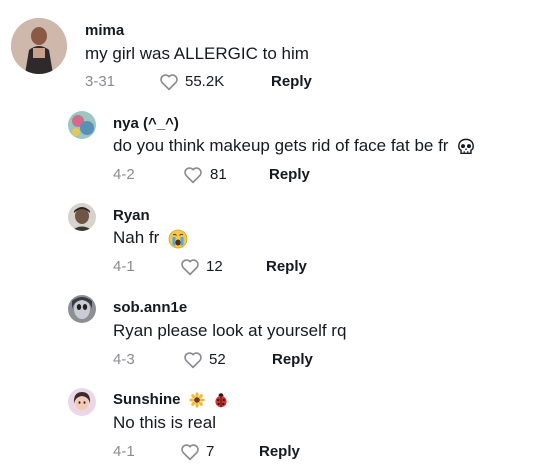 Image resolution: width=539 pixels, height=474 pixels. I want to click on ladybug-icon, so click(221, 400).